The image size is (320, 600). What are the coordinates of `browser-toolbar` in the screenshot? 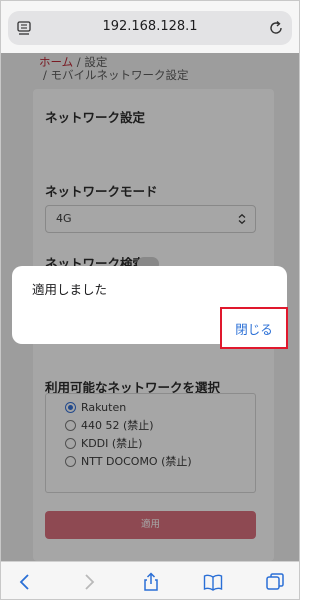 It's located at (150, 580).